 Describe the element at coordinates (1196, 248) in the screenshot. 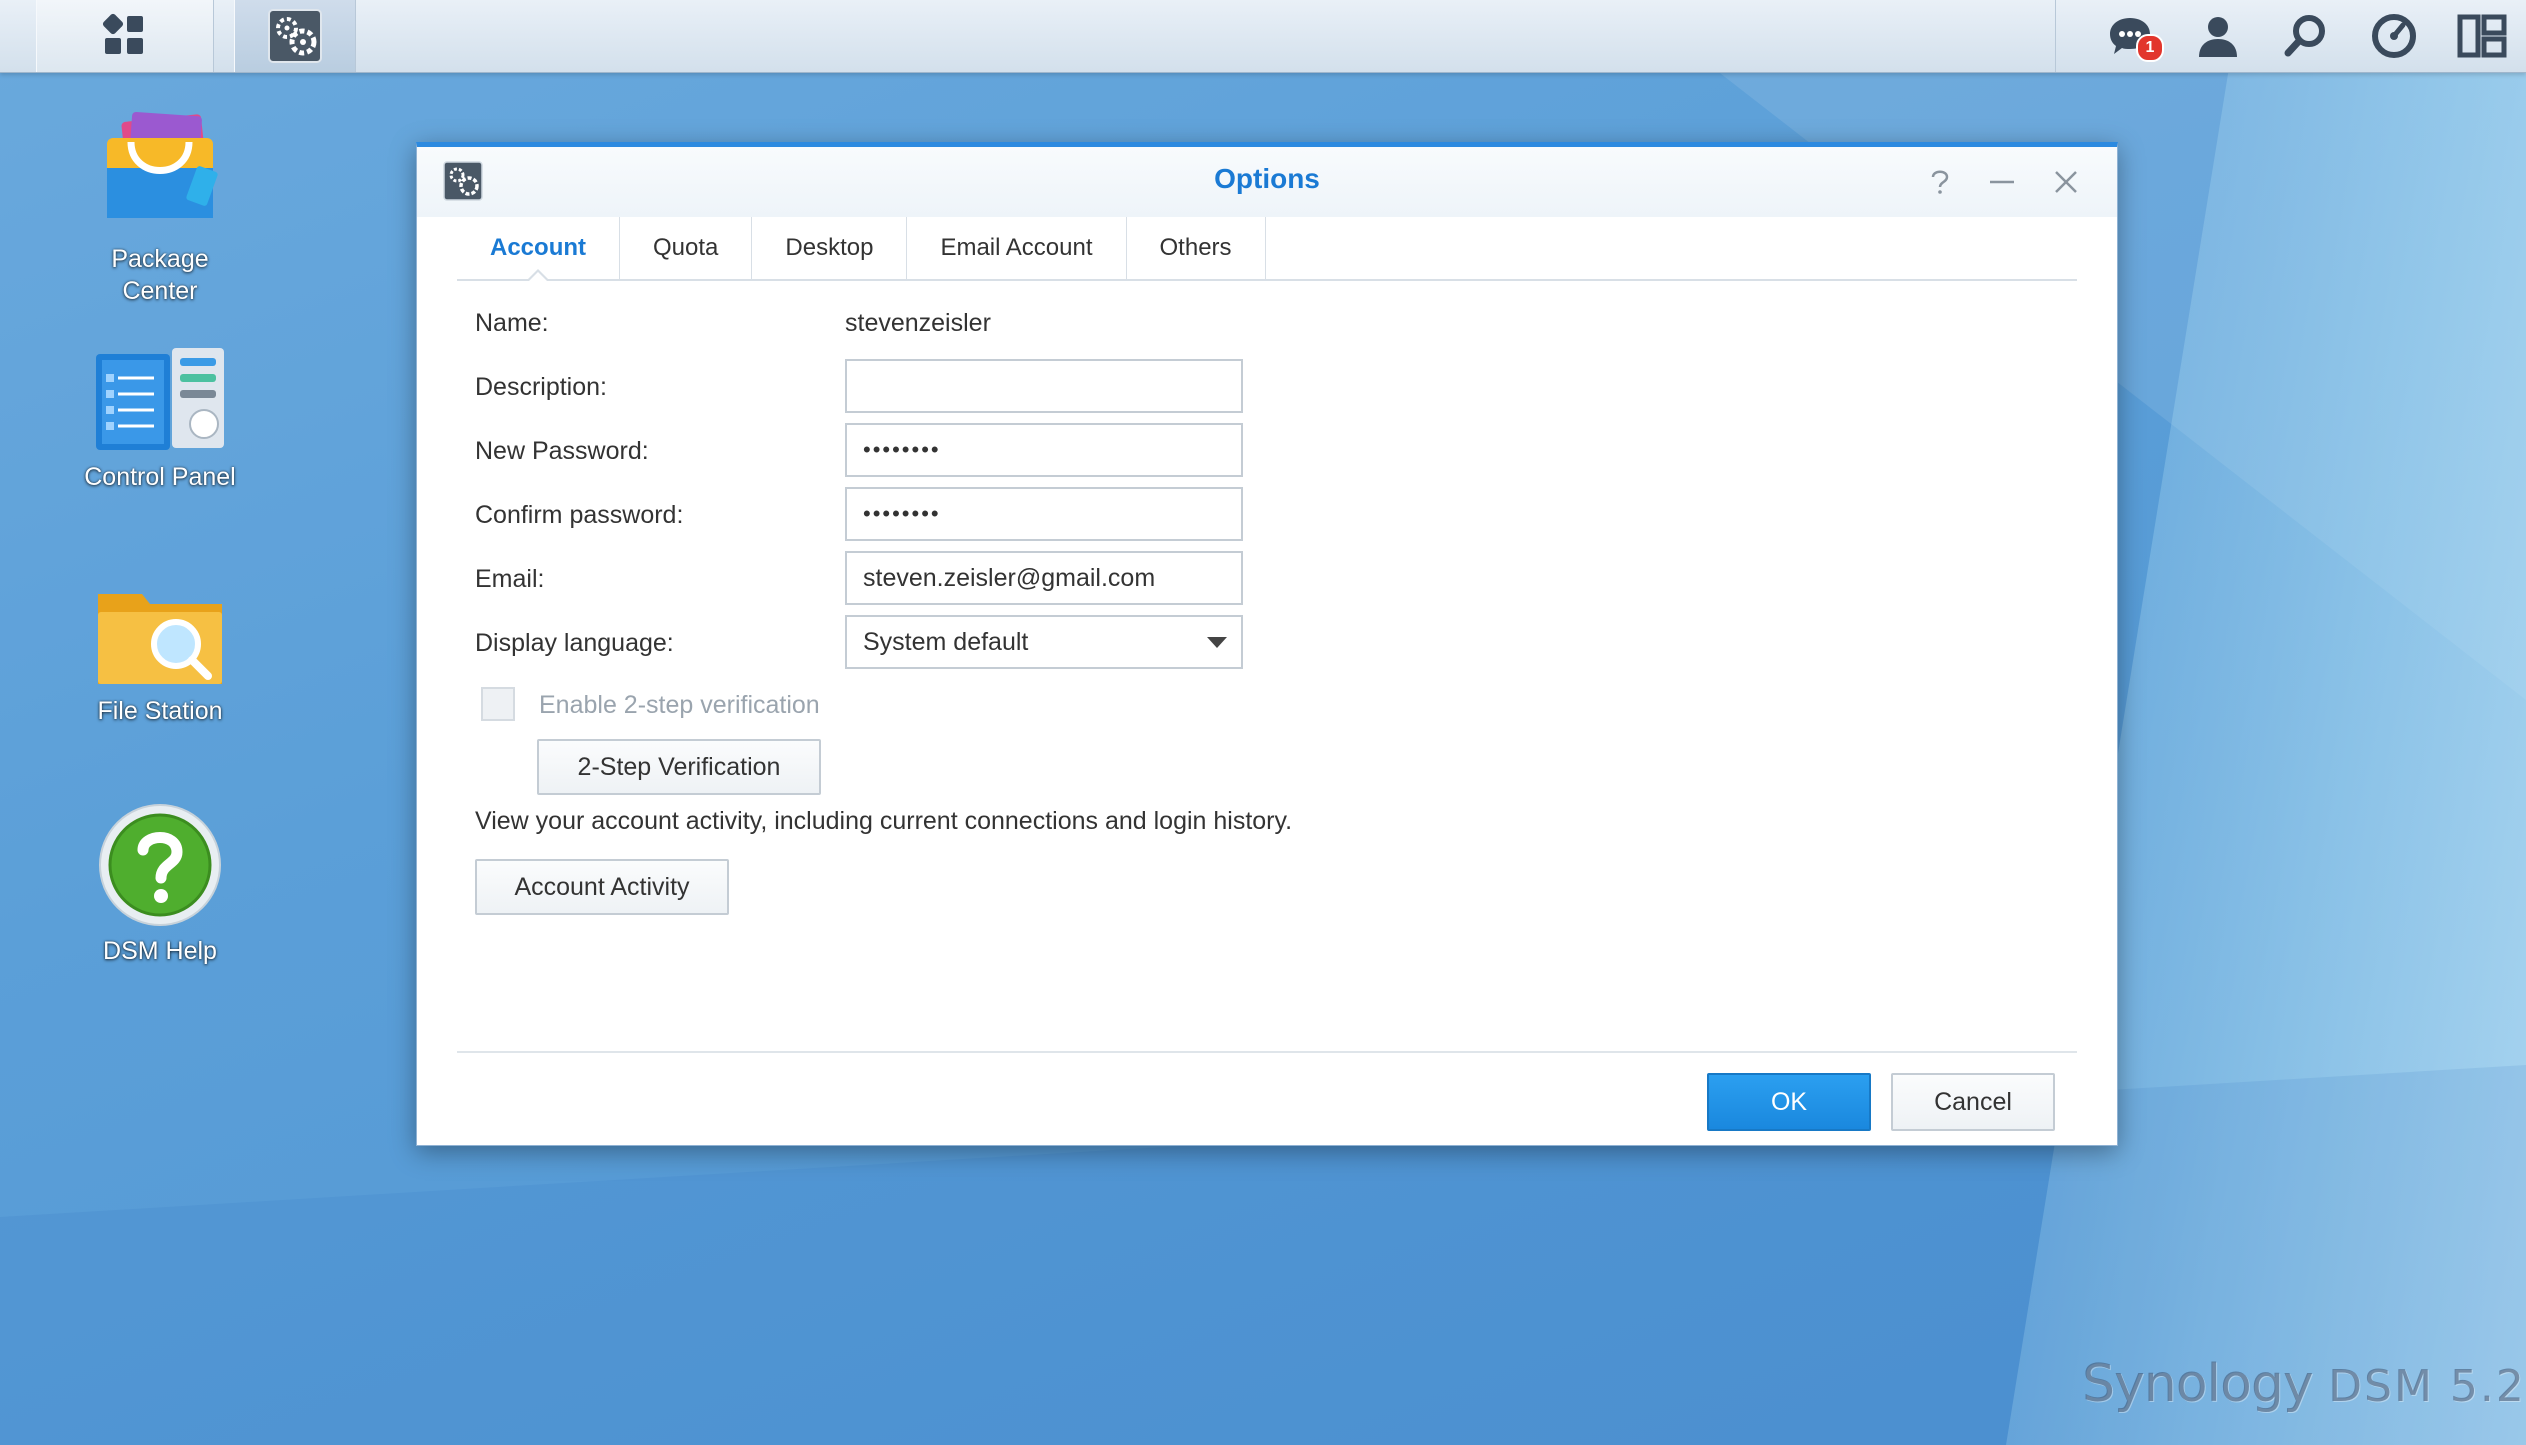

I see `tab-others: Others` at that location.